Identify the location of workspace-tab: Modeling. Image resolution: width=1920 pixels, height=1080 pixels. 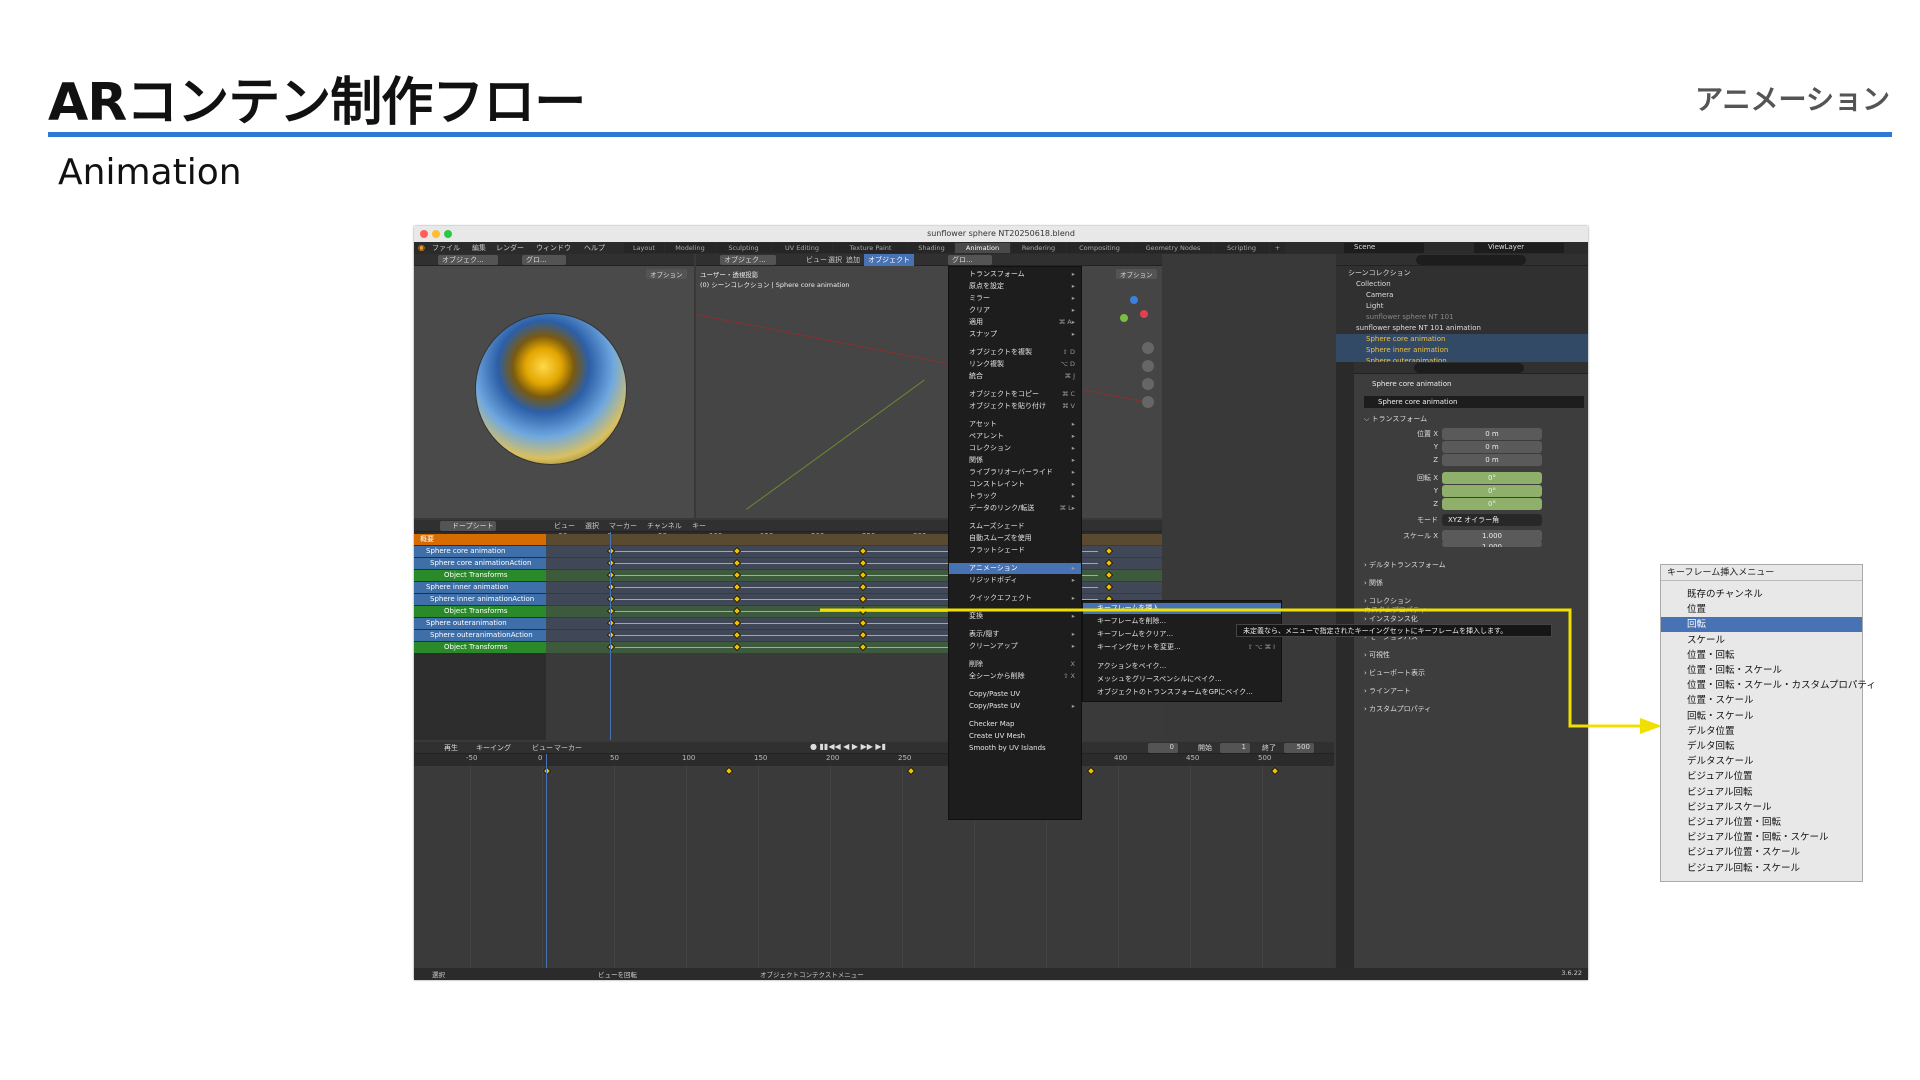
(690, 248).